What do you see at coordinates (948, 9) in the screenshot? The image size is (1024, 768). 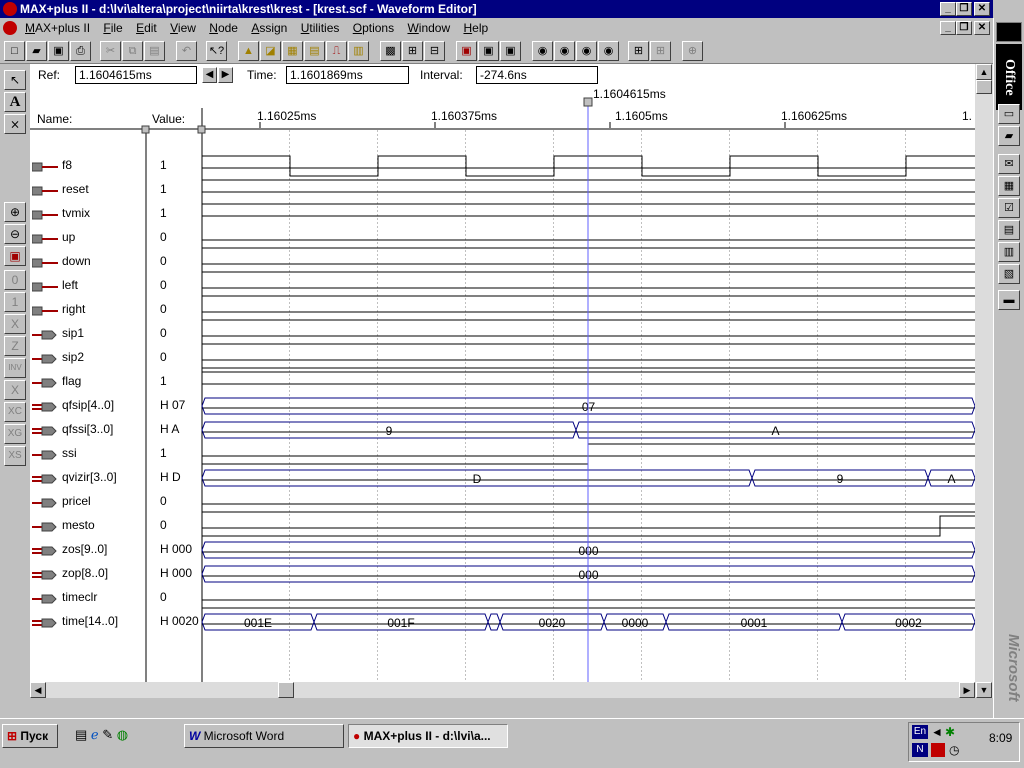 I see `minimize-button: _` at bounding box center [948, 9].